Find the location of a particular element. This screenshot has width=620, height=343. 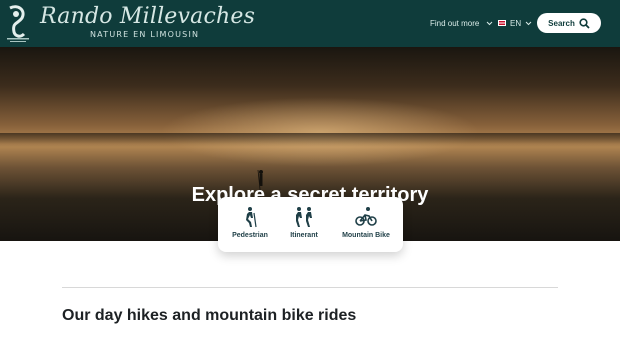

language-selector: EN is located at coordinates (515, 23).